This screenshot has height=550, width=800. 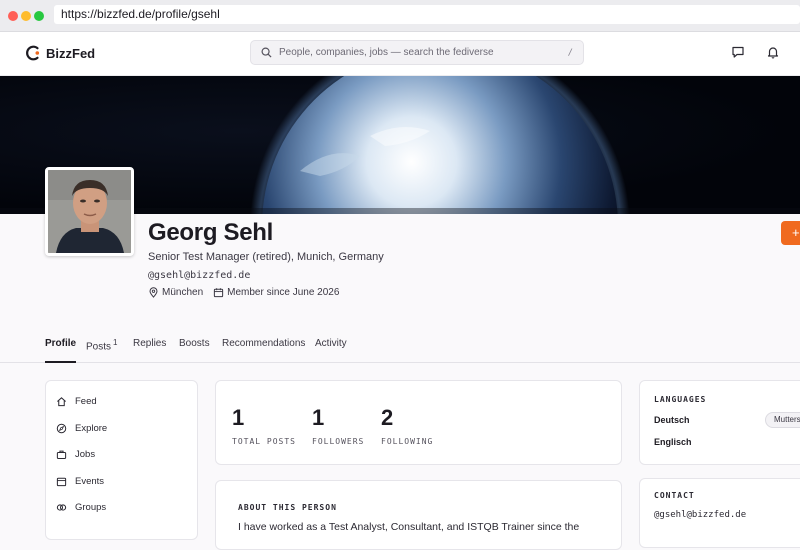 What do you see at coordinates (674, 495) in the screenshot?
I see `contact-title: CONTACT` at bounding box center [674, 495].